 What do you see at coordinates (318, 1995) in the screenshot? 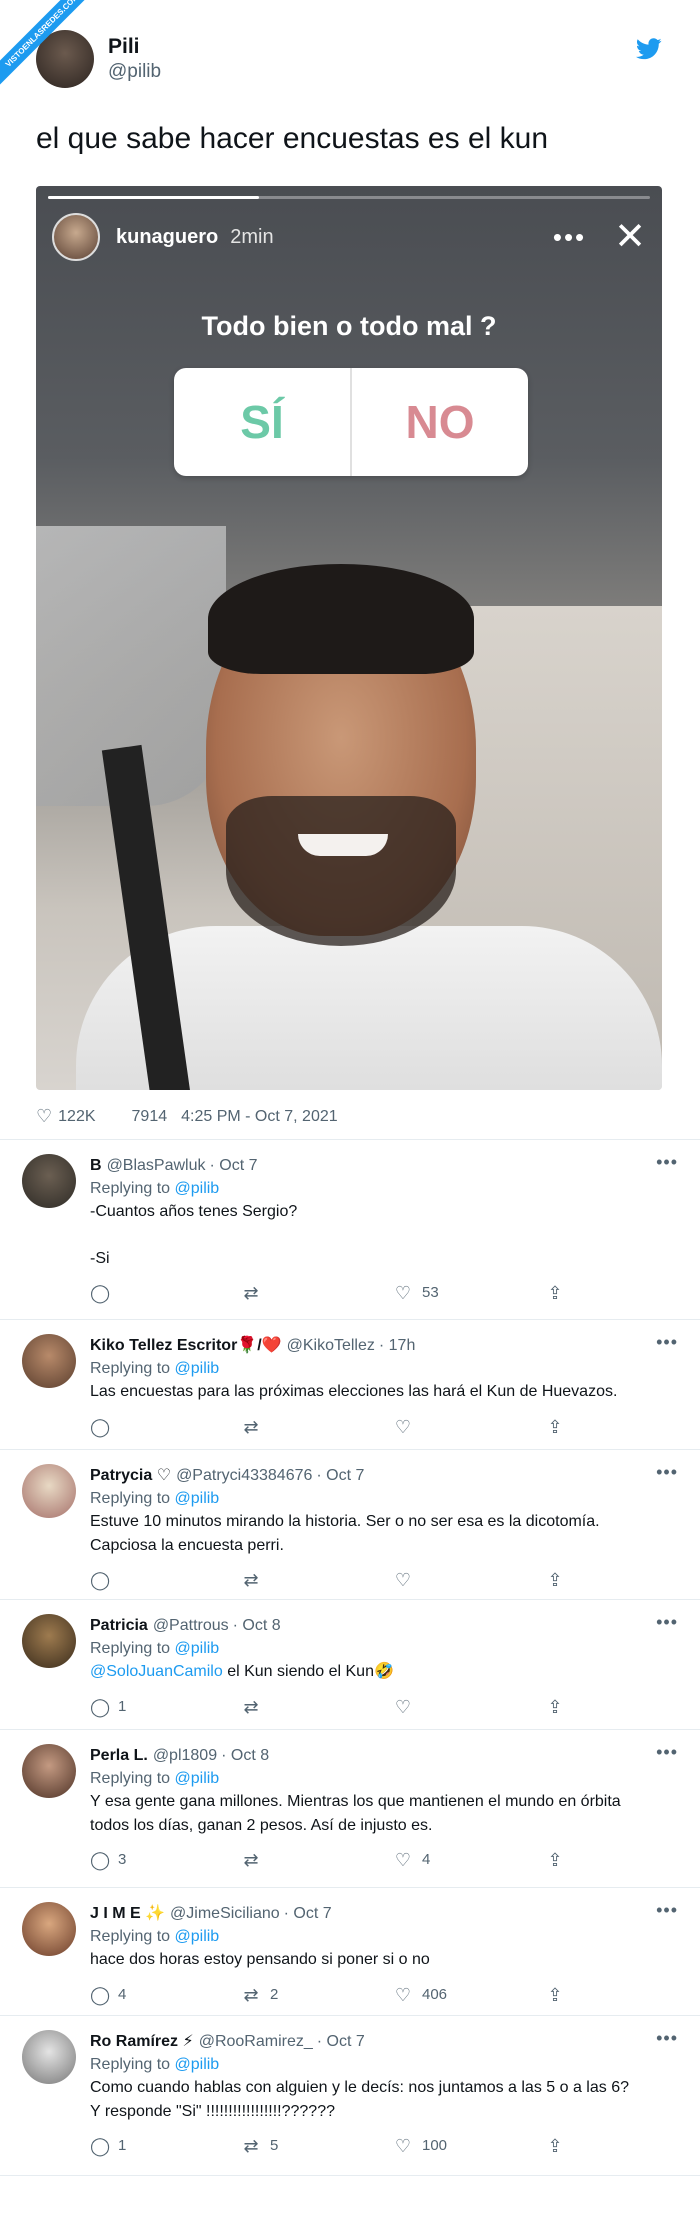
I see `retweet-button: ⇄ 2` at bounding box center [318, 1995].